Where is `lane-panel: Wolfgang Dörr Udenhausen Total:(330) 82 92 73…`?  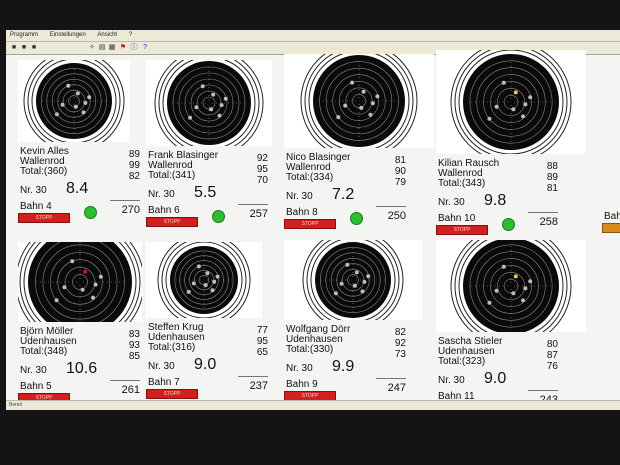 lane-panel: Wolfgang Dörr Udenhausen Total:(330) 82 92 73… is located at coordinates (359, 325).